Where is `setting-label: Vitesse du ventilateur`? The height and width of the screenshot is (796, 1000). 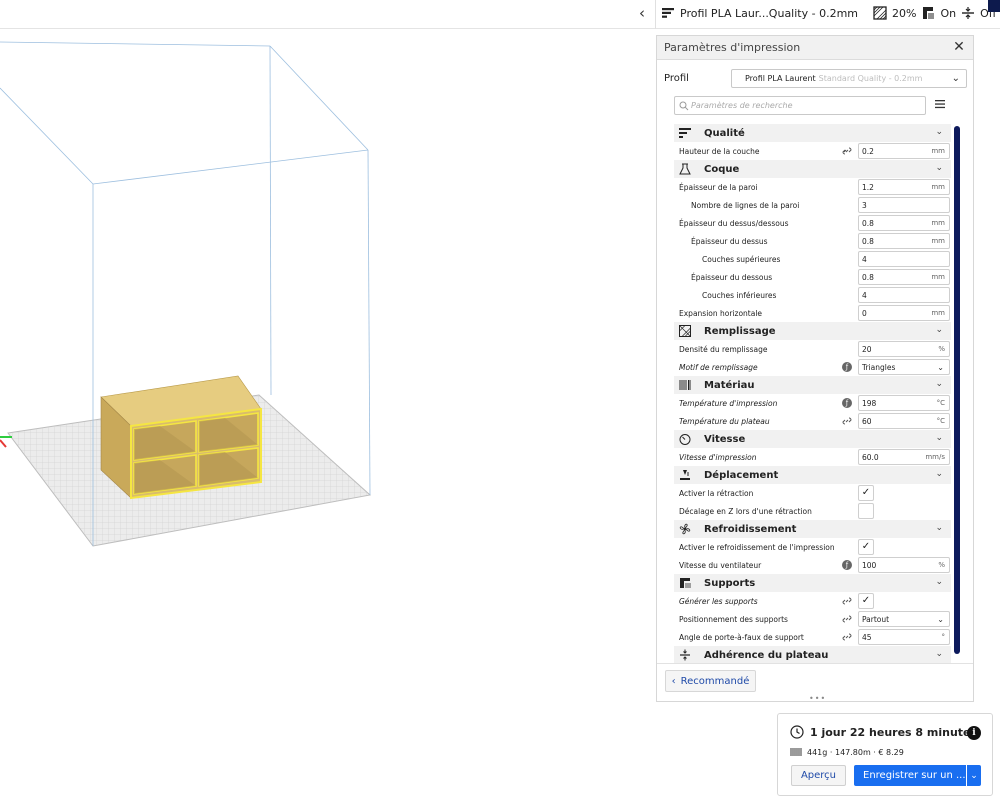
setting-label: Vitesse du ventilateur is located at coordinates (720, 565).